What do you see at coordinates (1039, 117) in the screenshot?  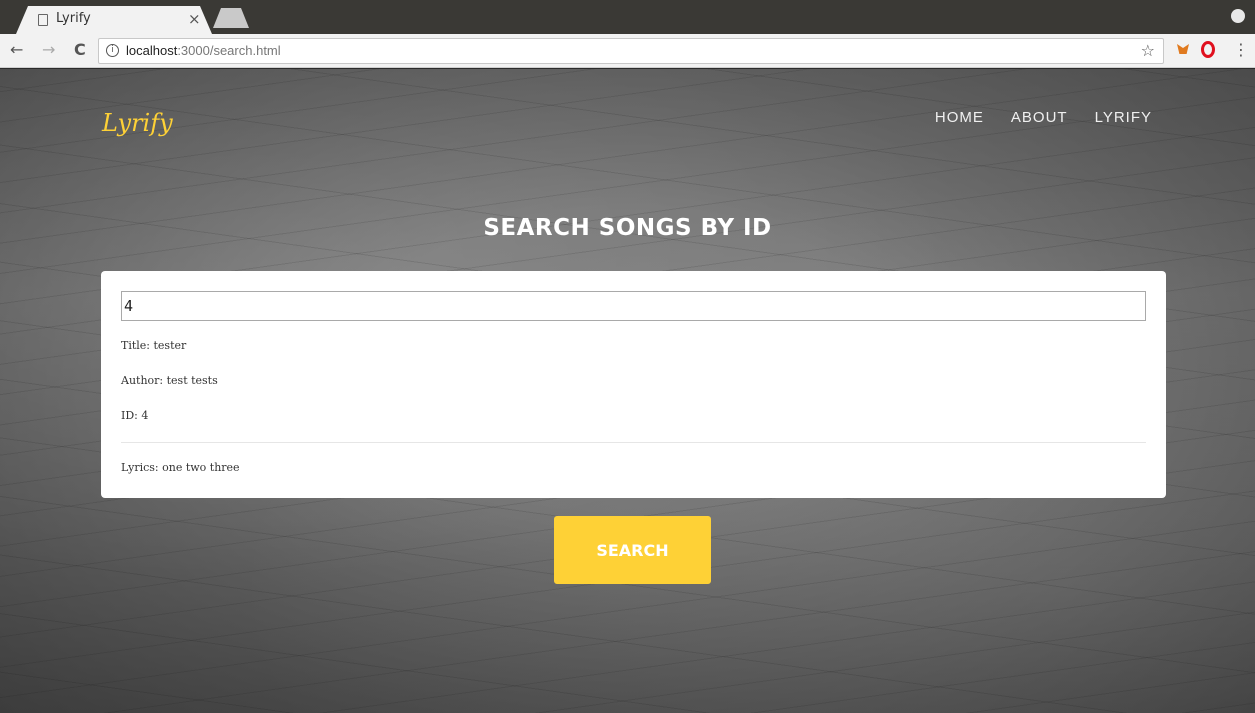 I see `nav-about: ABOUT` at bounding box center [1039, 117].